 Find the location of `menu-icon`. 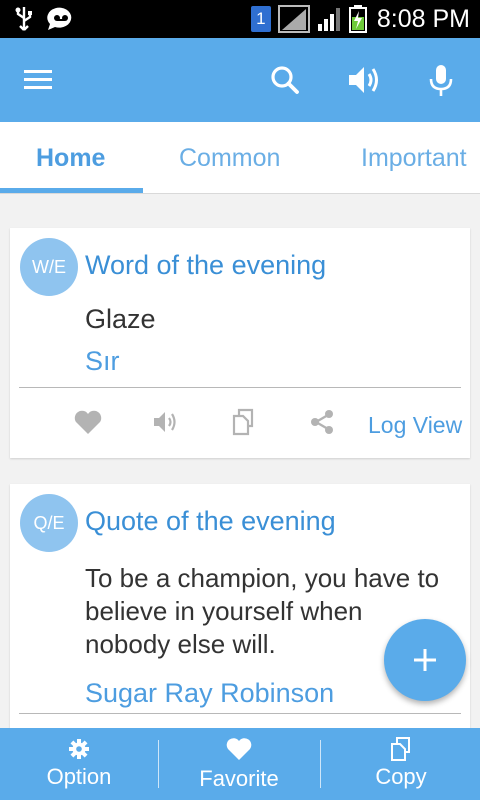

menu-icon is located at coordinates (39, 80).